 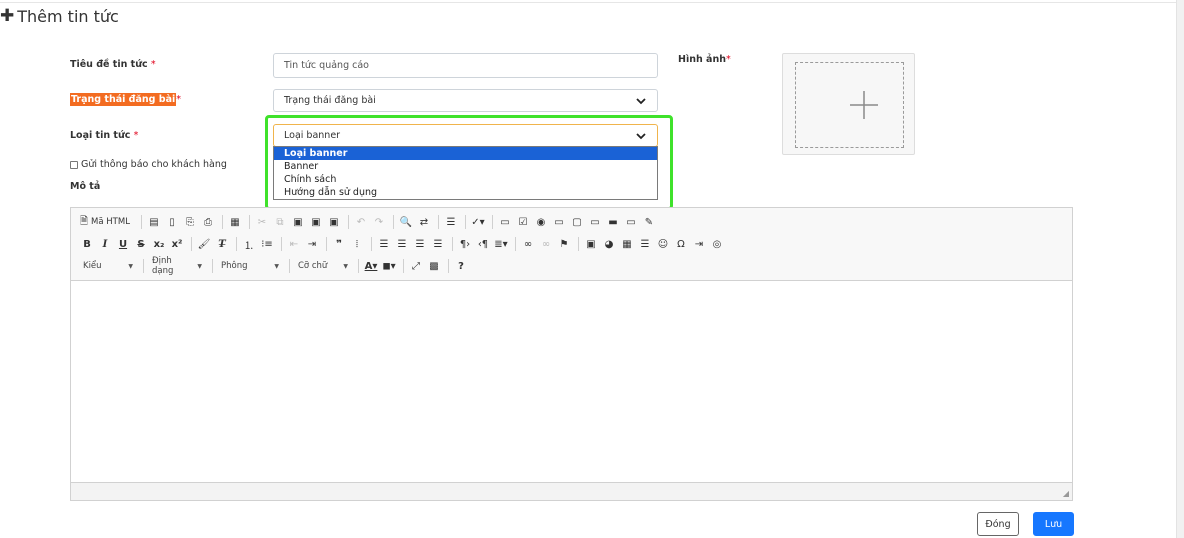 What do you see at coordinates (848, 104) in the screenshot?
I see `image-upload-box` at bounding box center [848, 104].